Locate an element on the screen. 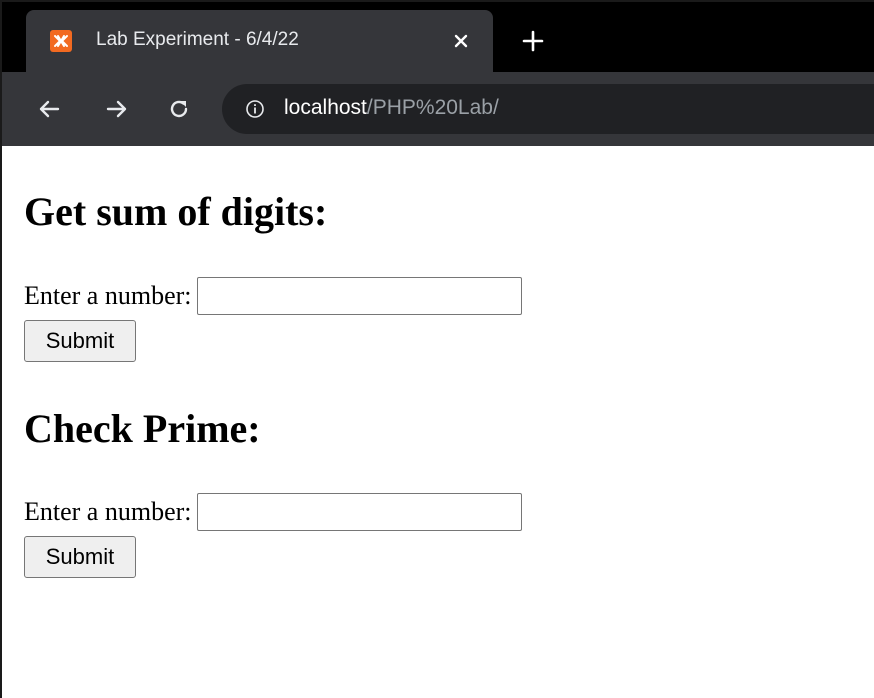 Image resolution: width=874 pixels, height=698 pixels. arrow-left-icon is located at coordinates (49, 109).